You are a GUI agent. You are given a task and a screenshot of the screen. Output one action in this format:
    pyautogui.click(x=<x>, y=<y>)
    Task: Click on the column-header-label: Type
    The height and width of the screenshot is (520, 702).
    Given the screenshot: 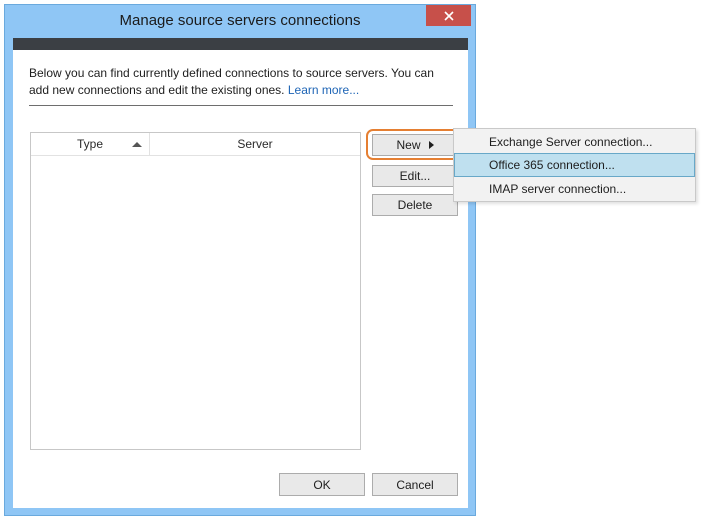 What is the action you would take?
    pyautogui.click(x=89, y=144)
    